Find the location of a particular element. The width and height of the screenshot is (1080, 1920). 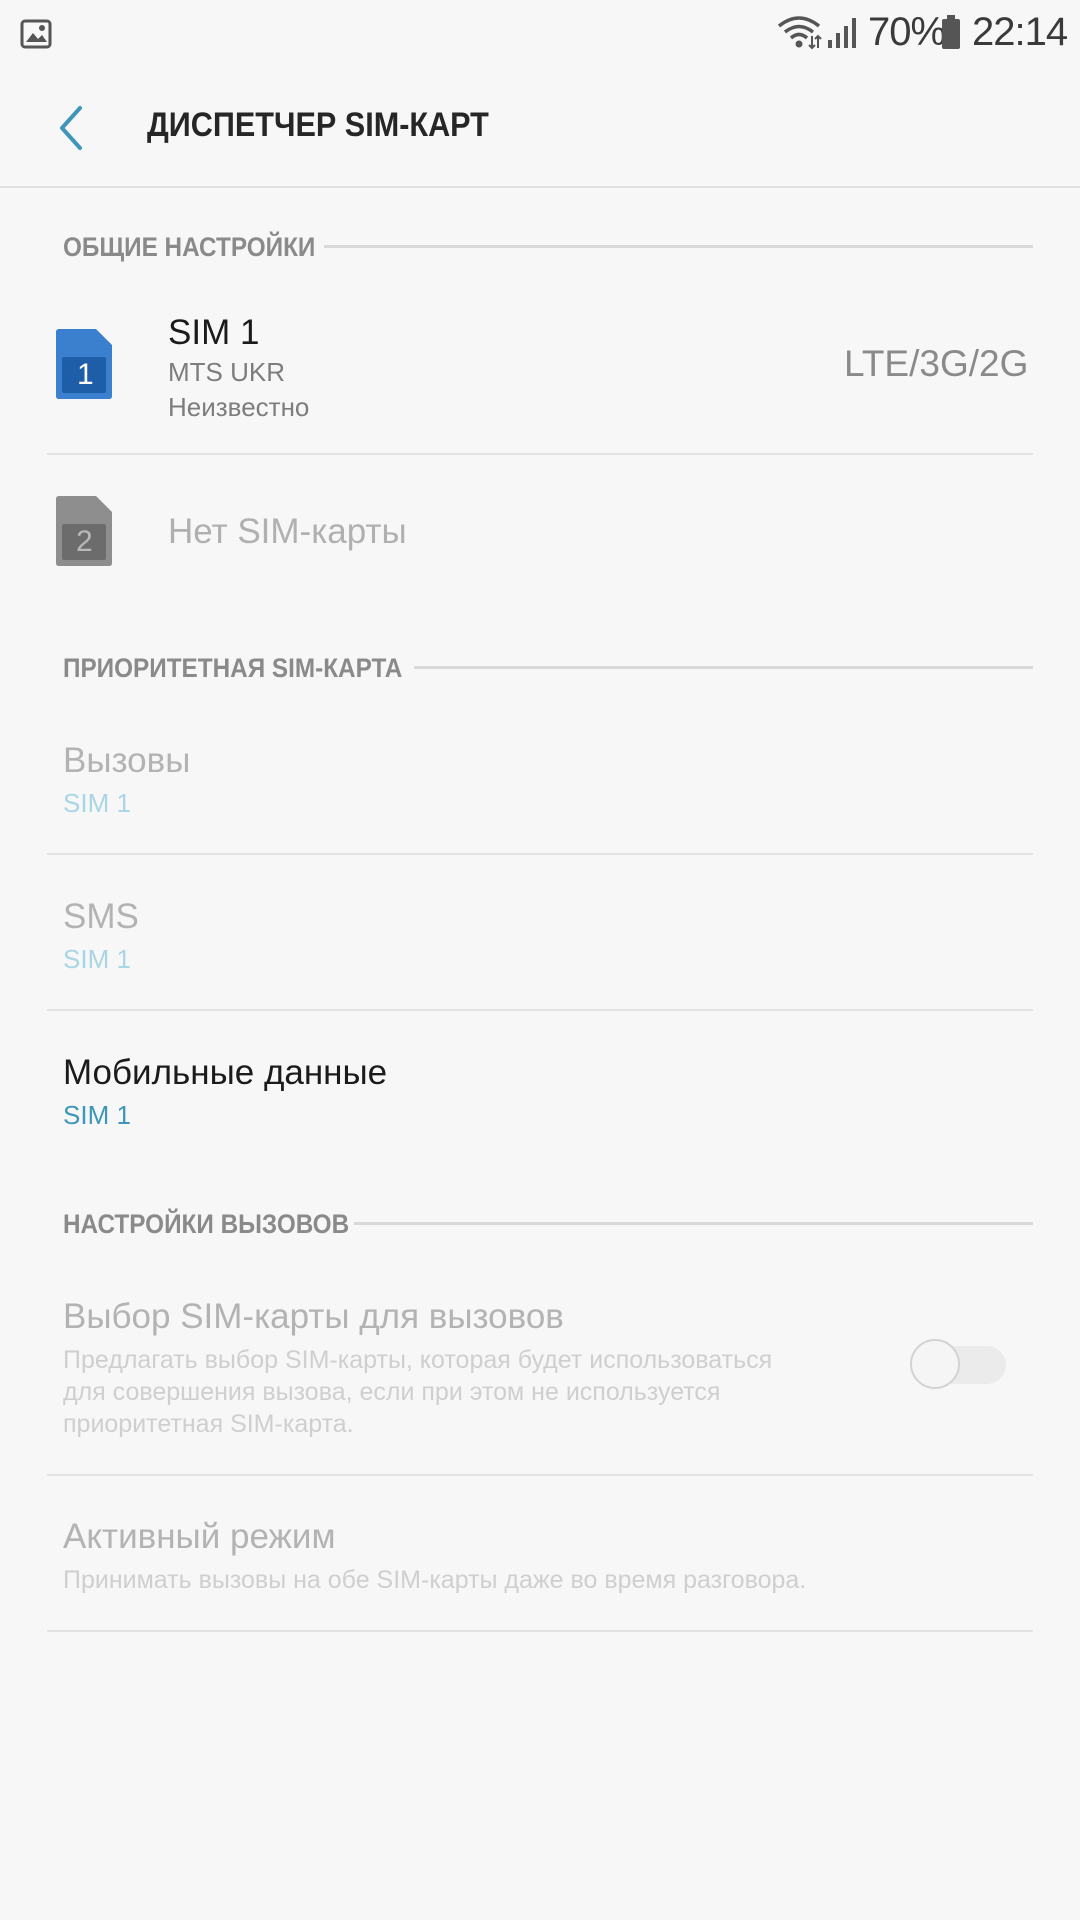

sim2-title: Нет SIM-карты is located at coordinates (287, 531).